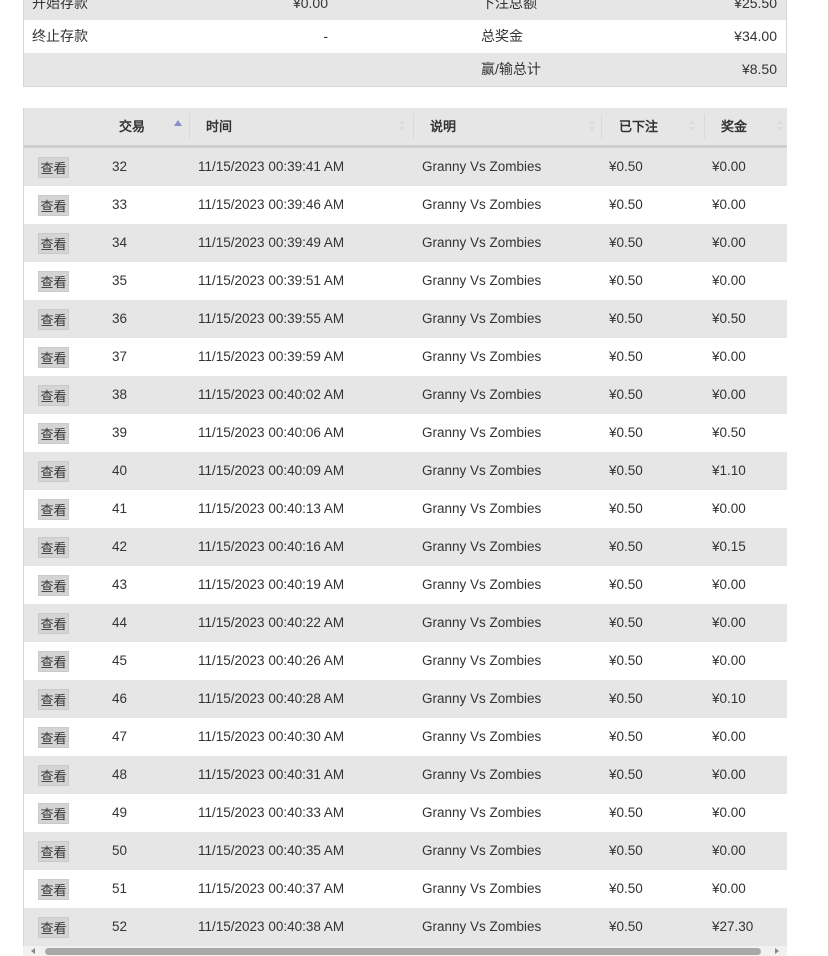 Image resolution: width=829 pixels, height=956 pixels. What do you see at coordinates (120, 812) in the screenshot?
I see `transaction-id: 49` at bounding box center [120, 812].